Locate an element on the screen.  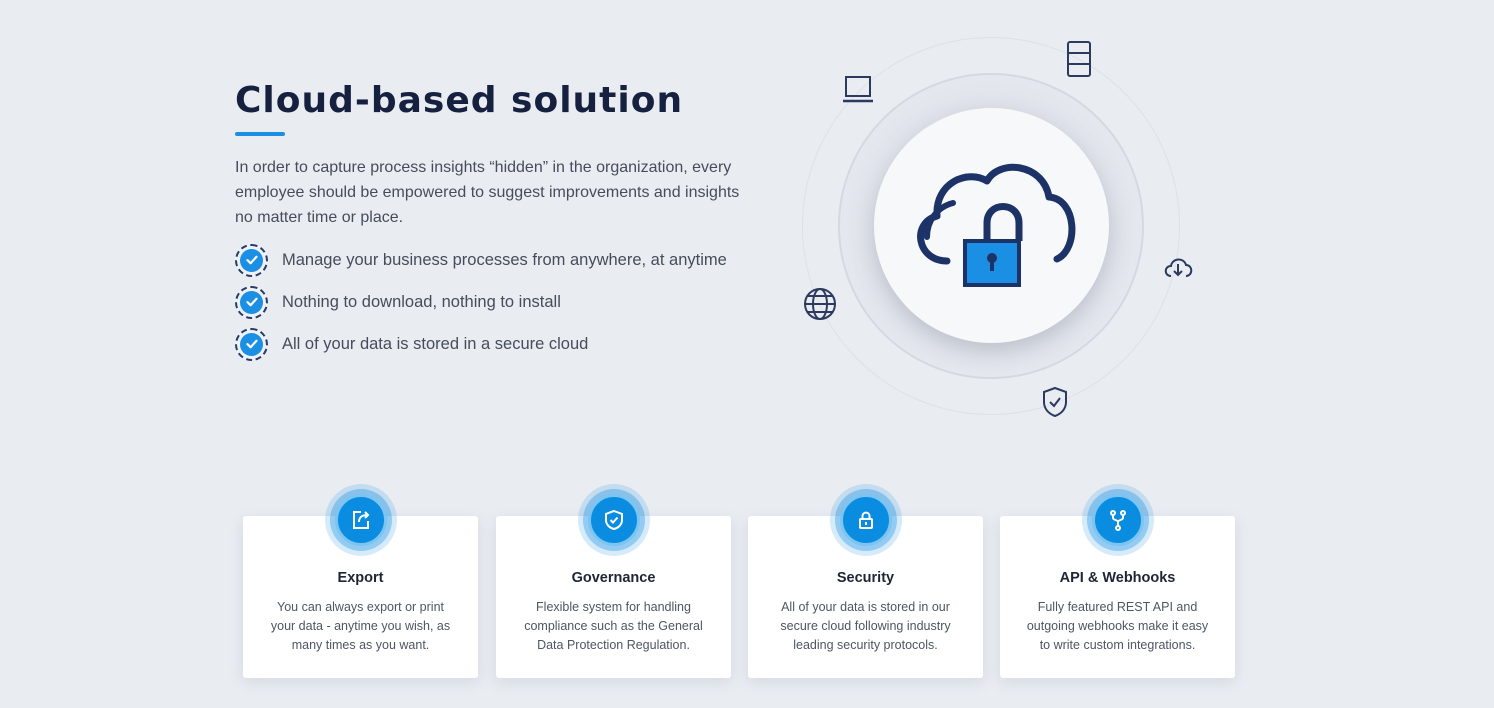
cloud-lock-icon is located at coordinates (995, 225).